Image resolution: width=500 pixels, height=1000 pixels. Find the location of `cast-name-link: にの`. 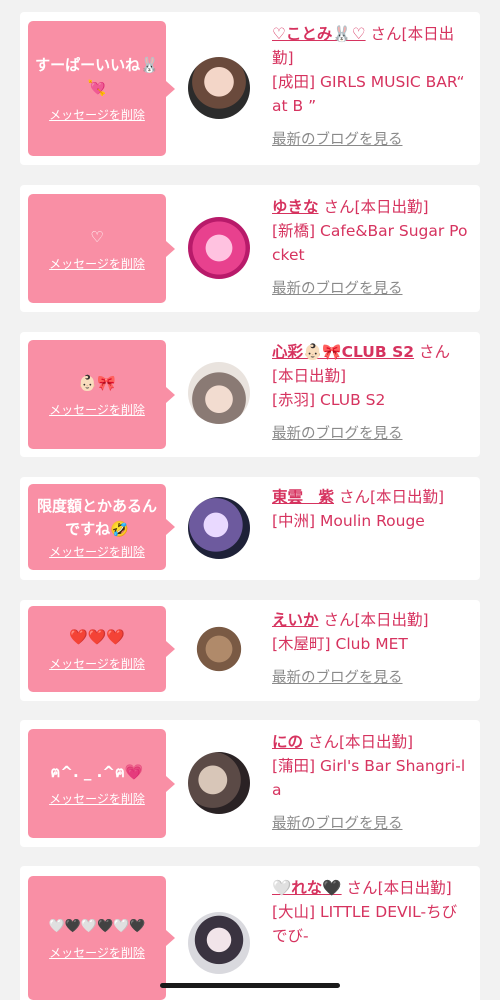

cast-name-link: にの is located at coordinates (287, 742).